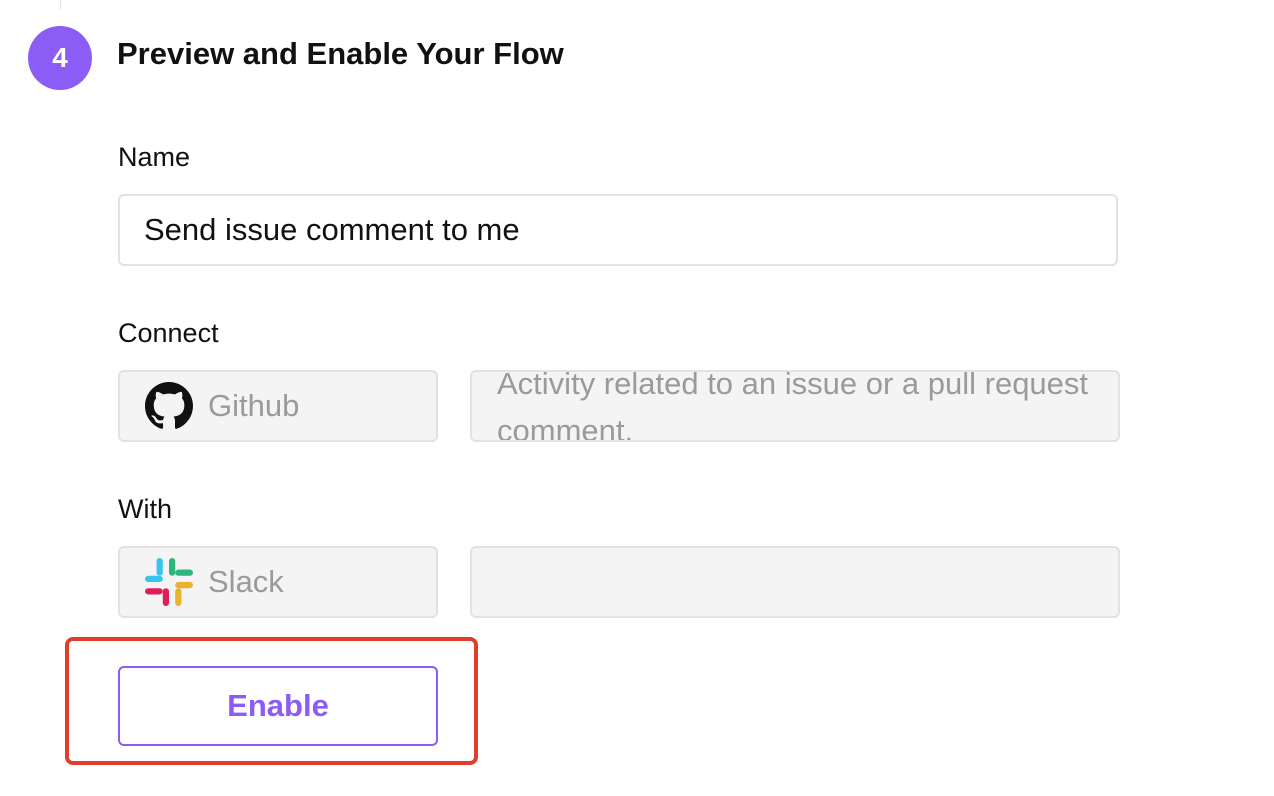 The width and height of the screenshot is (1274, 796). Describe the element at coordinates (795, 582) in the screenshot. I see `with-action-field` at that location.